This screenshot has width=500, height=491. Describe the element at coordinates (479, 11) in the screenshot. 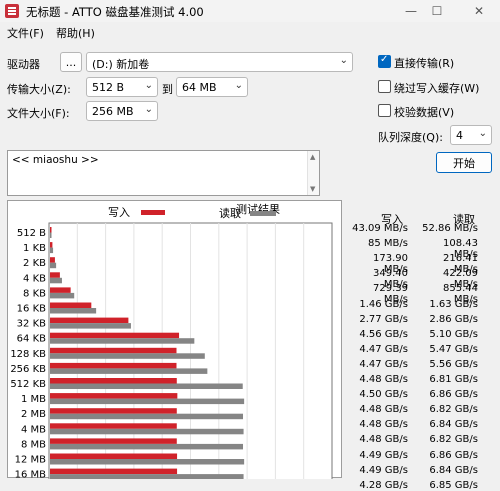

I see `close-button: ✕` at that location.